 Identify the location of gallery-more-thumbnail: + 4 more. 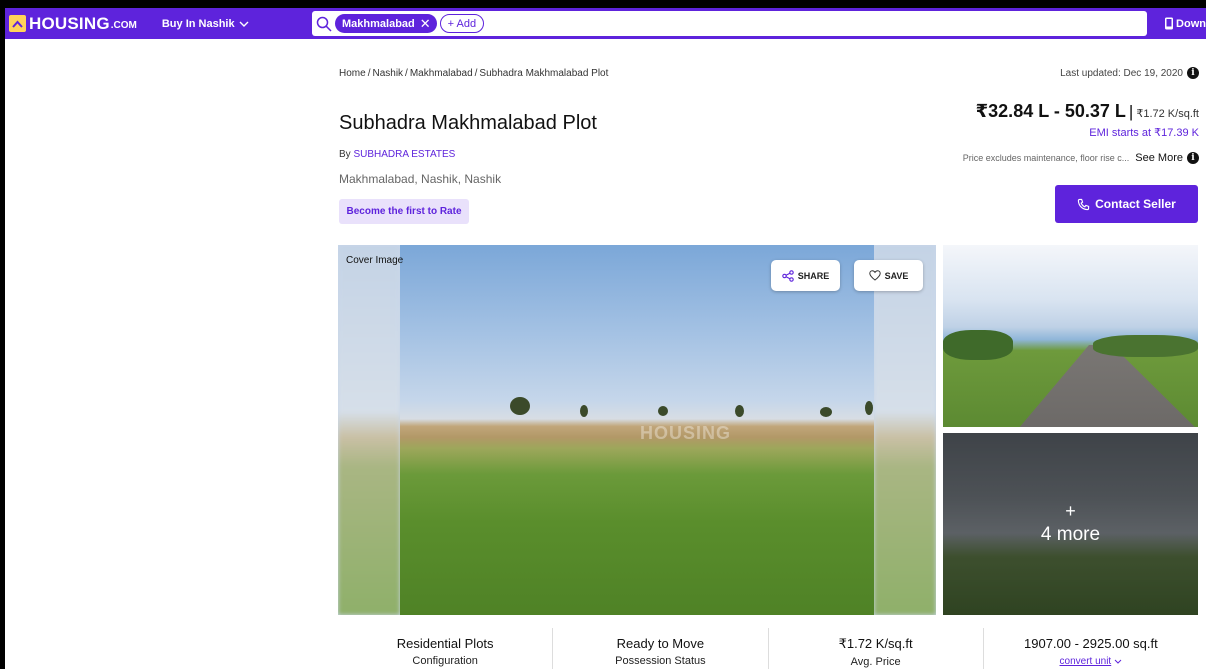
(1070, 524).